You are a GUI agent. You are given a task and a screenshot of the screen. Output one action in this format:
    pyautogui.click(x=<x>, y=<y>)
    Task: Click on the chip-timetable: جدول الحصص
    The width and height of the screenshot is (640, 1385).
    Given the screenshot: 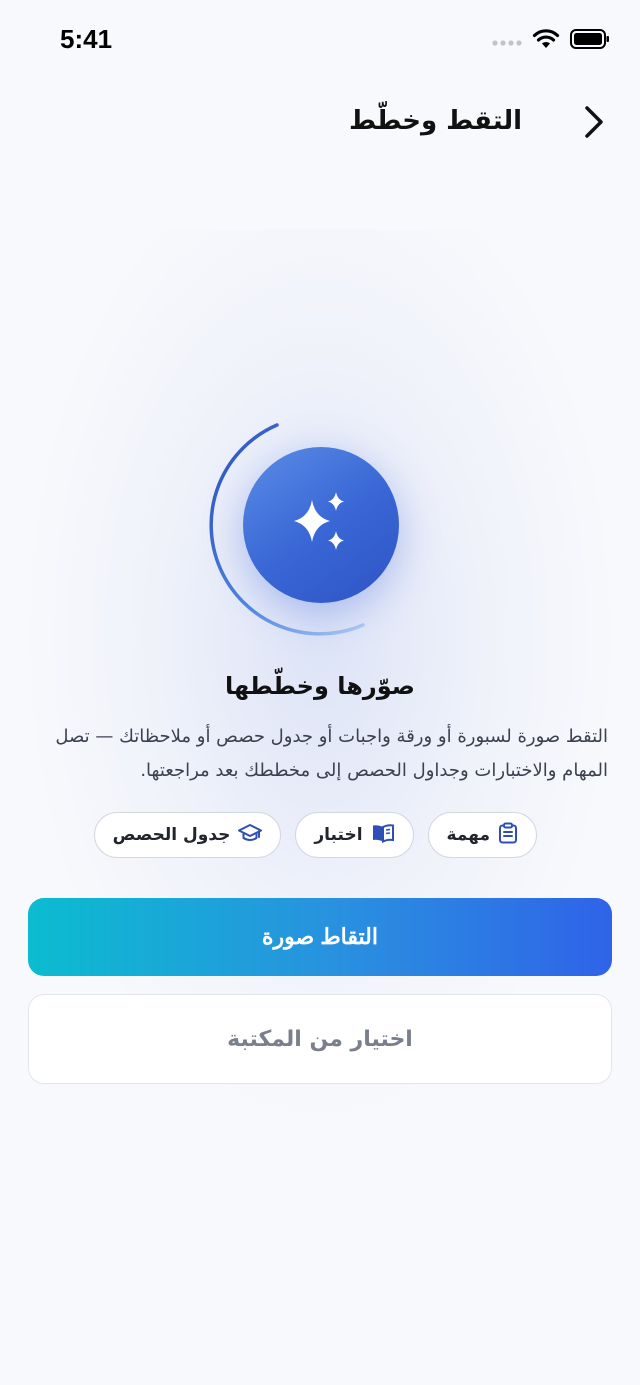 What is the action you would take?
    pyautogui.click(x=187, y=835)
    